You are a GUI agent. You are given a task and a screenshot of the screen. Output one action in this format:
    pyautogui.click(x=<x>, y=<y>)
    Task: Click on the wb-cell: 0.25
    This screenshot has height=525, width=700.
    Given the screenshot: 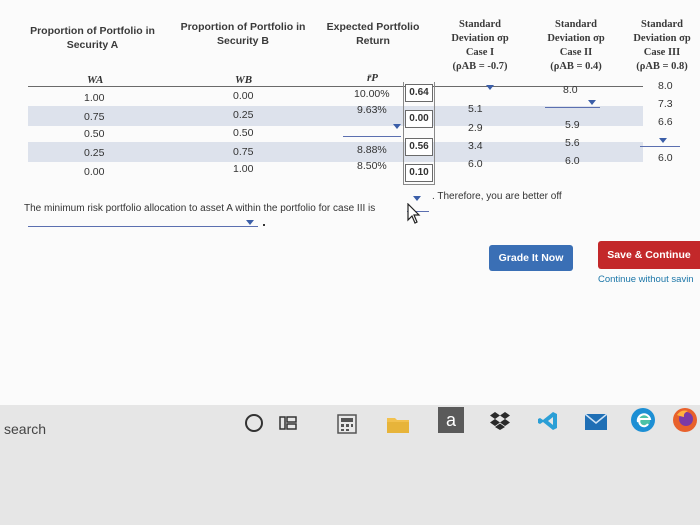 What is the action you would take?
    pyautogui.click(x=243, y=115)
    